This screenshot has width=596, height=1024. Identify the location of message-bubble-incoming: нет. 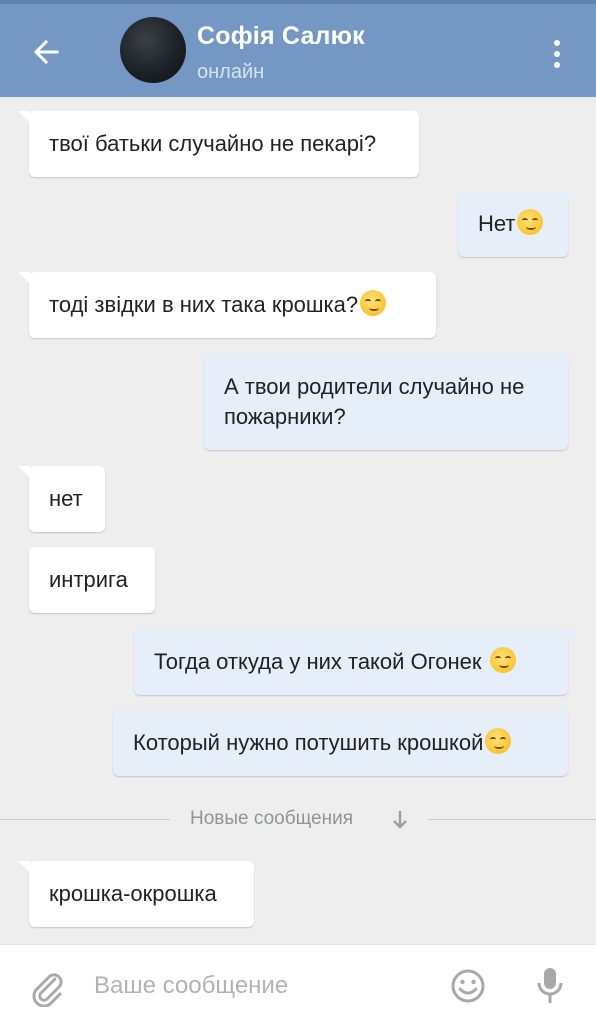
(61, 499).